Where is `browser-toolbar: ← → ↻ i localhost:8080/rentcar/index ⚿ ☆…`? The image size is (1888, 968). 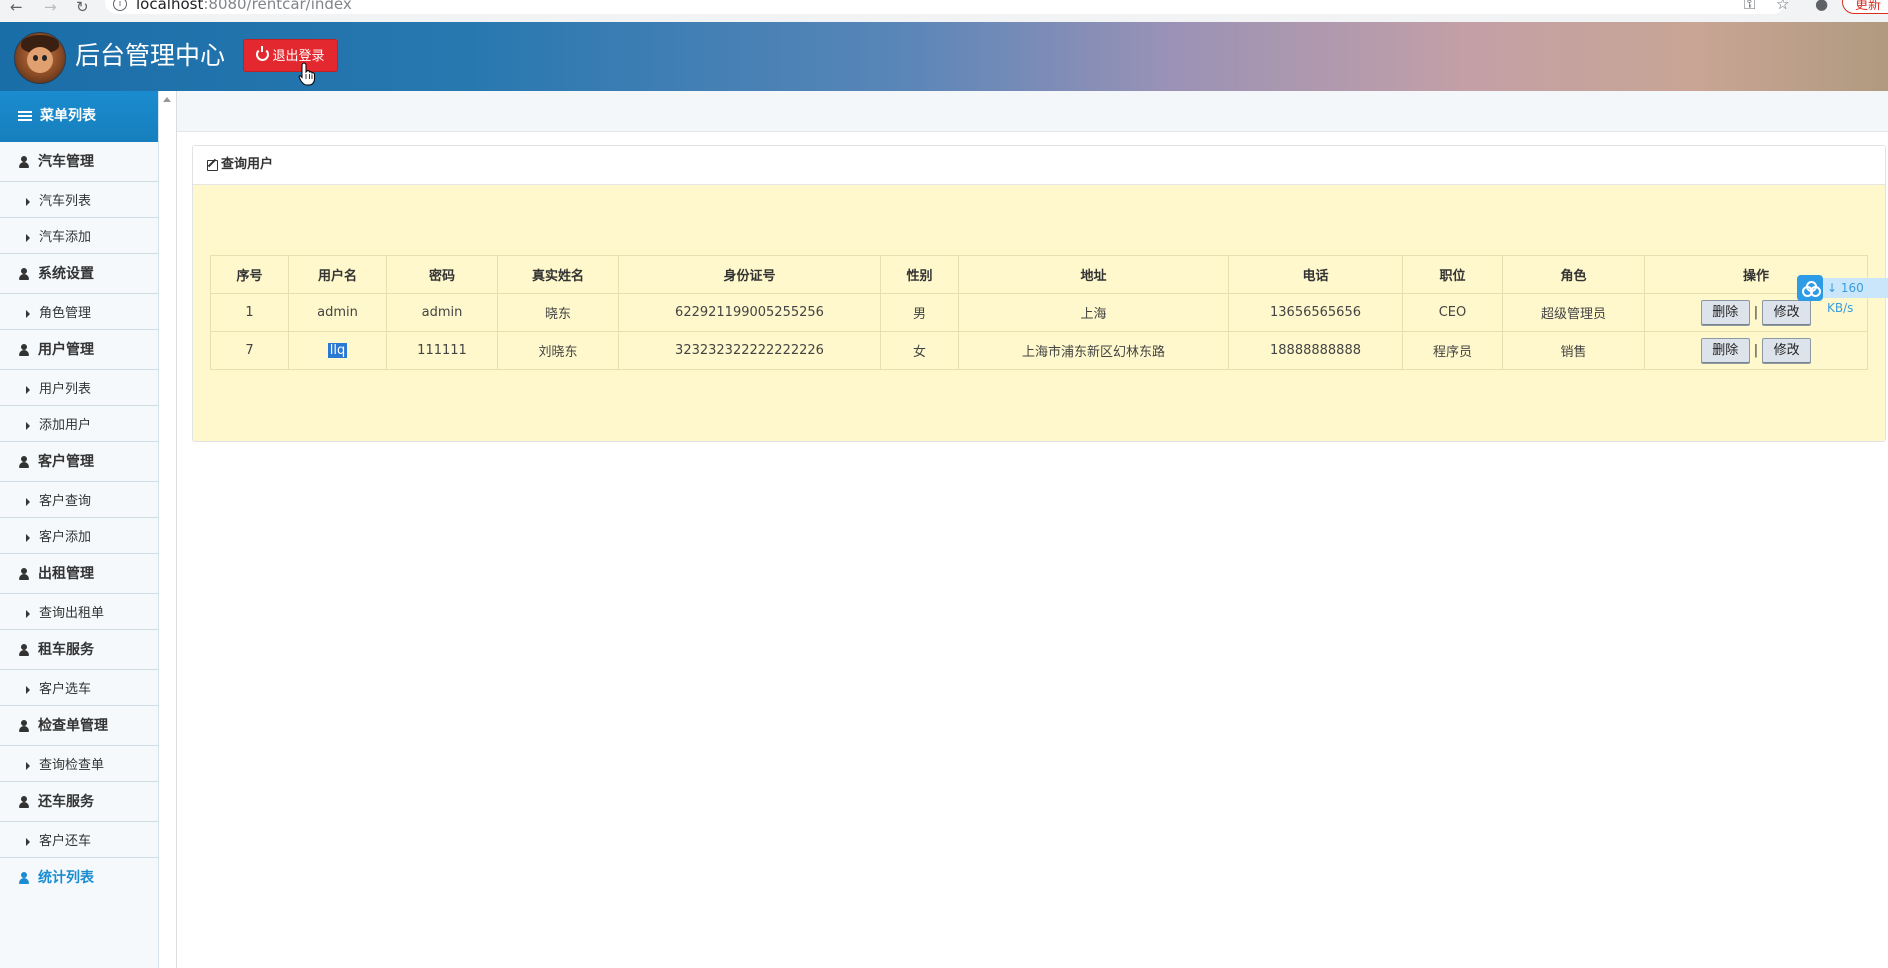
browser-toolbar: ← → ↻ i localhost:8080/rentcar/index ⚿ ☆… is located at coordinates (944, 11).